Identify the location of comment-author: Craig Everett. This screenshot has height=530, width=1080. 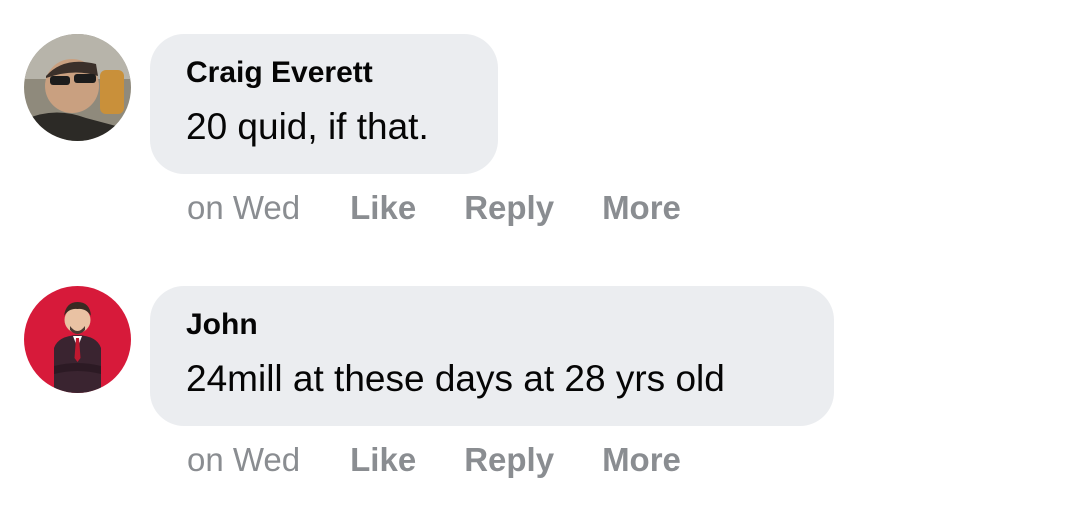
(324, 73).